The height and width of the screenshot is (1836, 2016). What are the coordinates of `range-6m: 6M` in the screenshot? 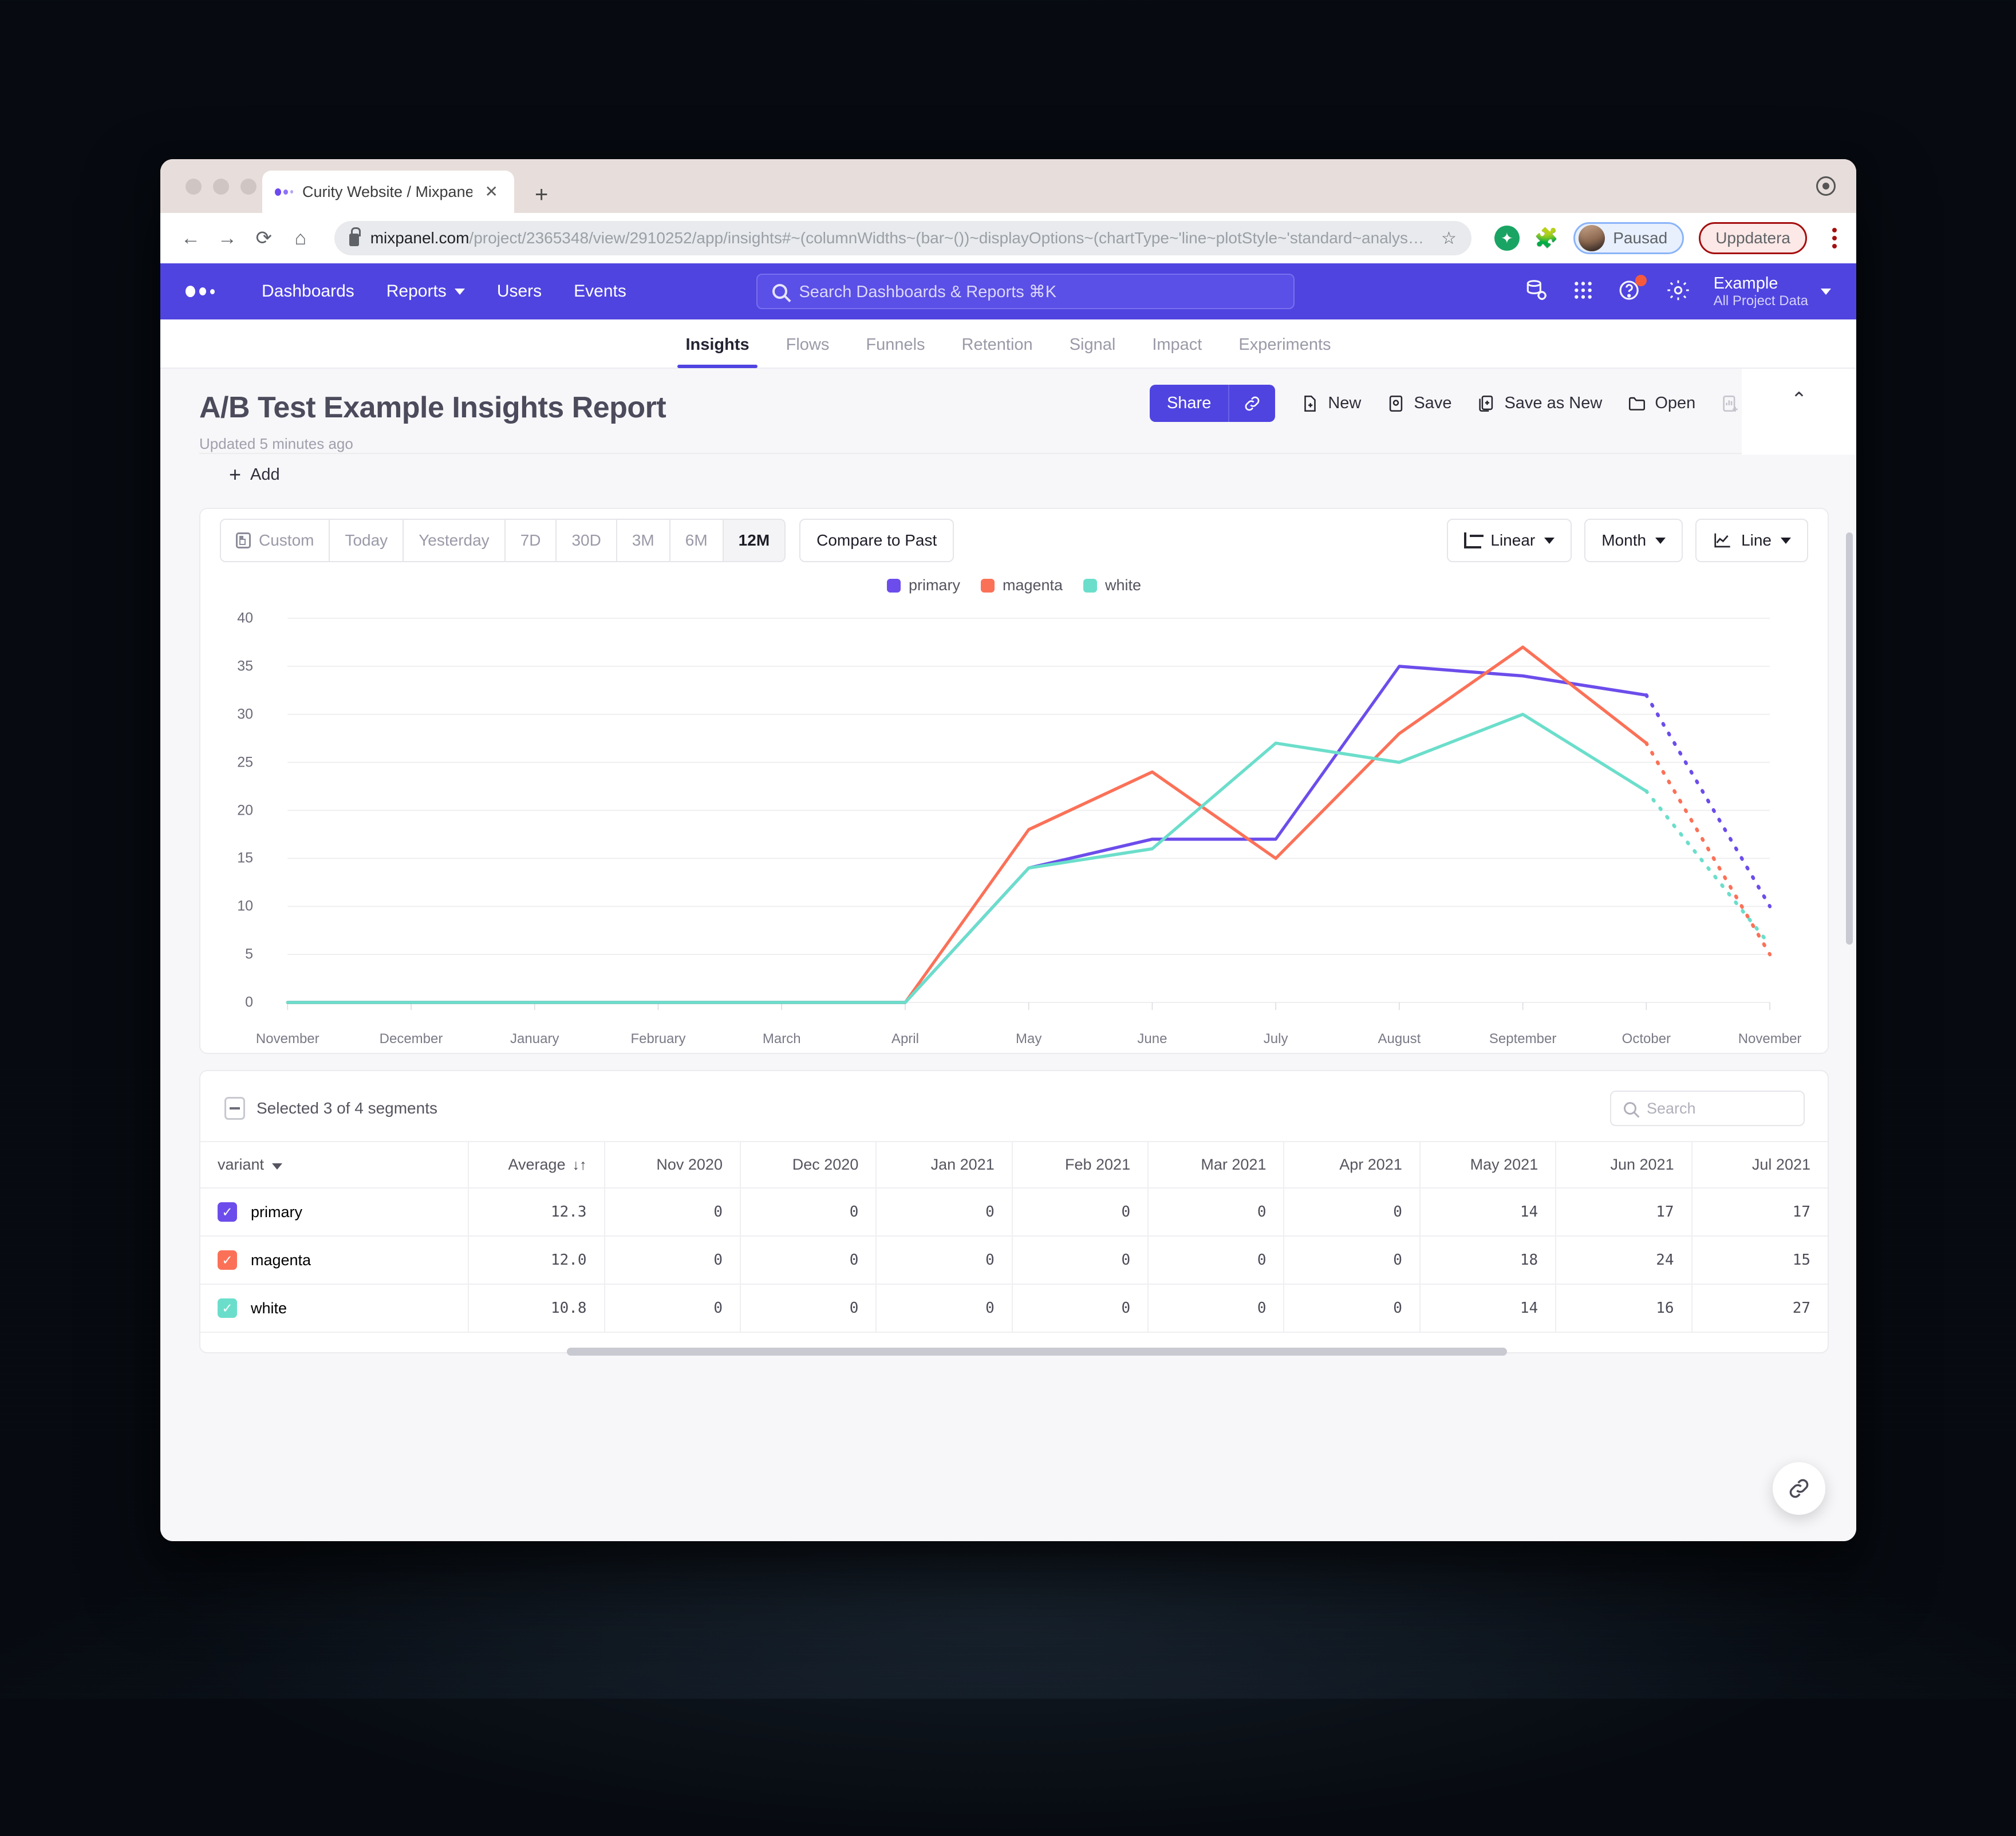 It's located at (697, 540).